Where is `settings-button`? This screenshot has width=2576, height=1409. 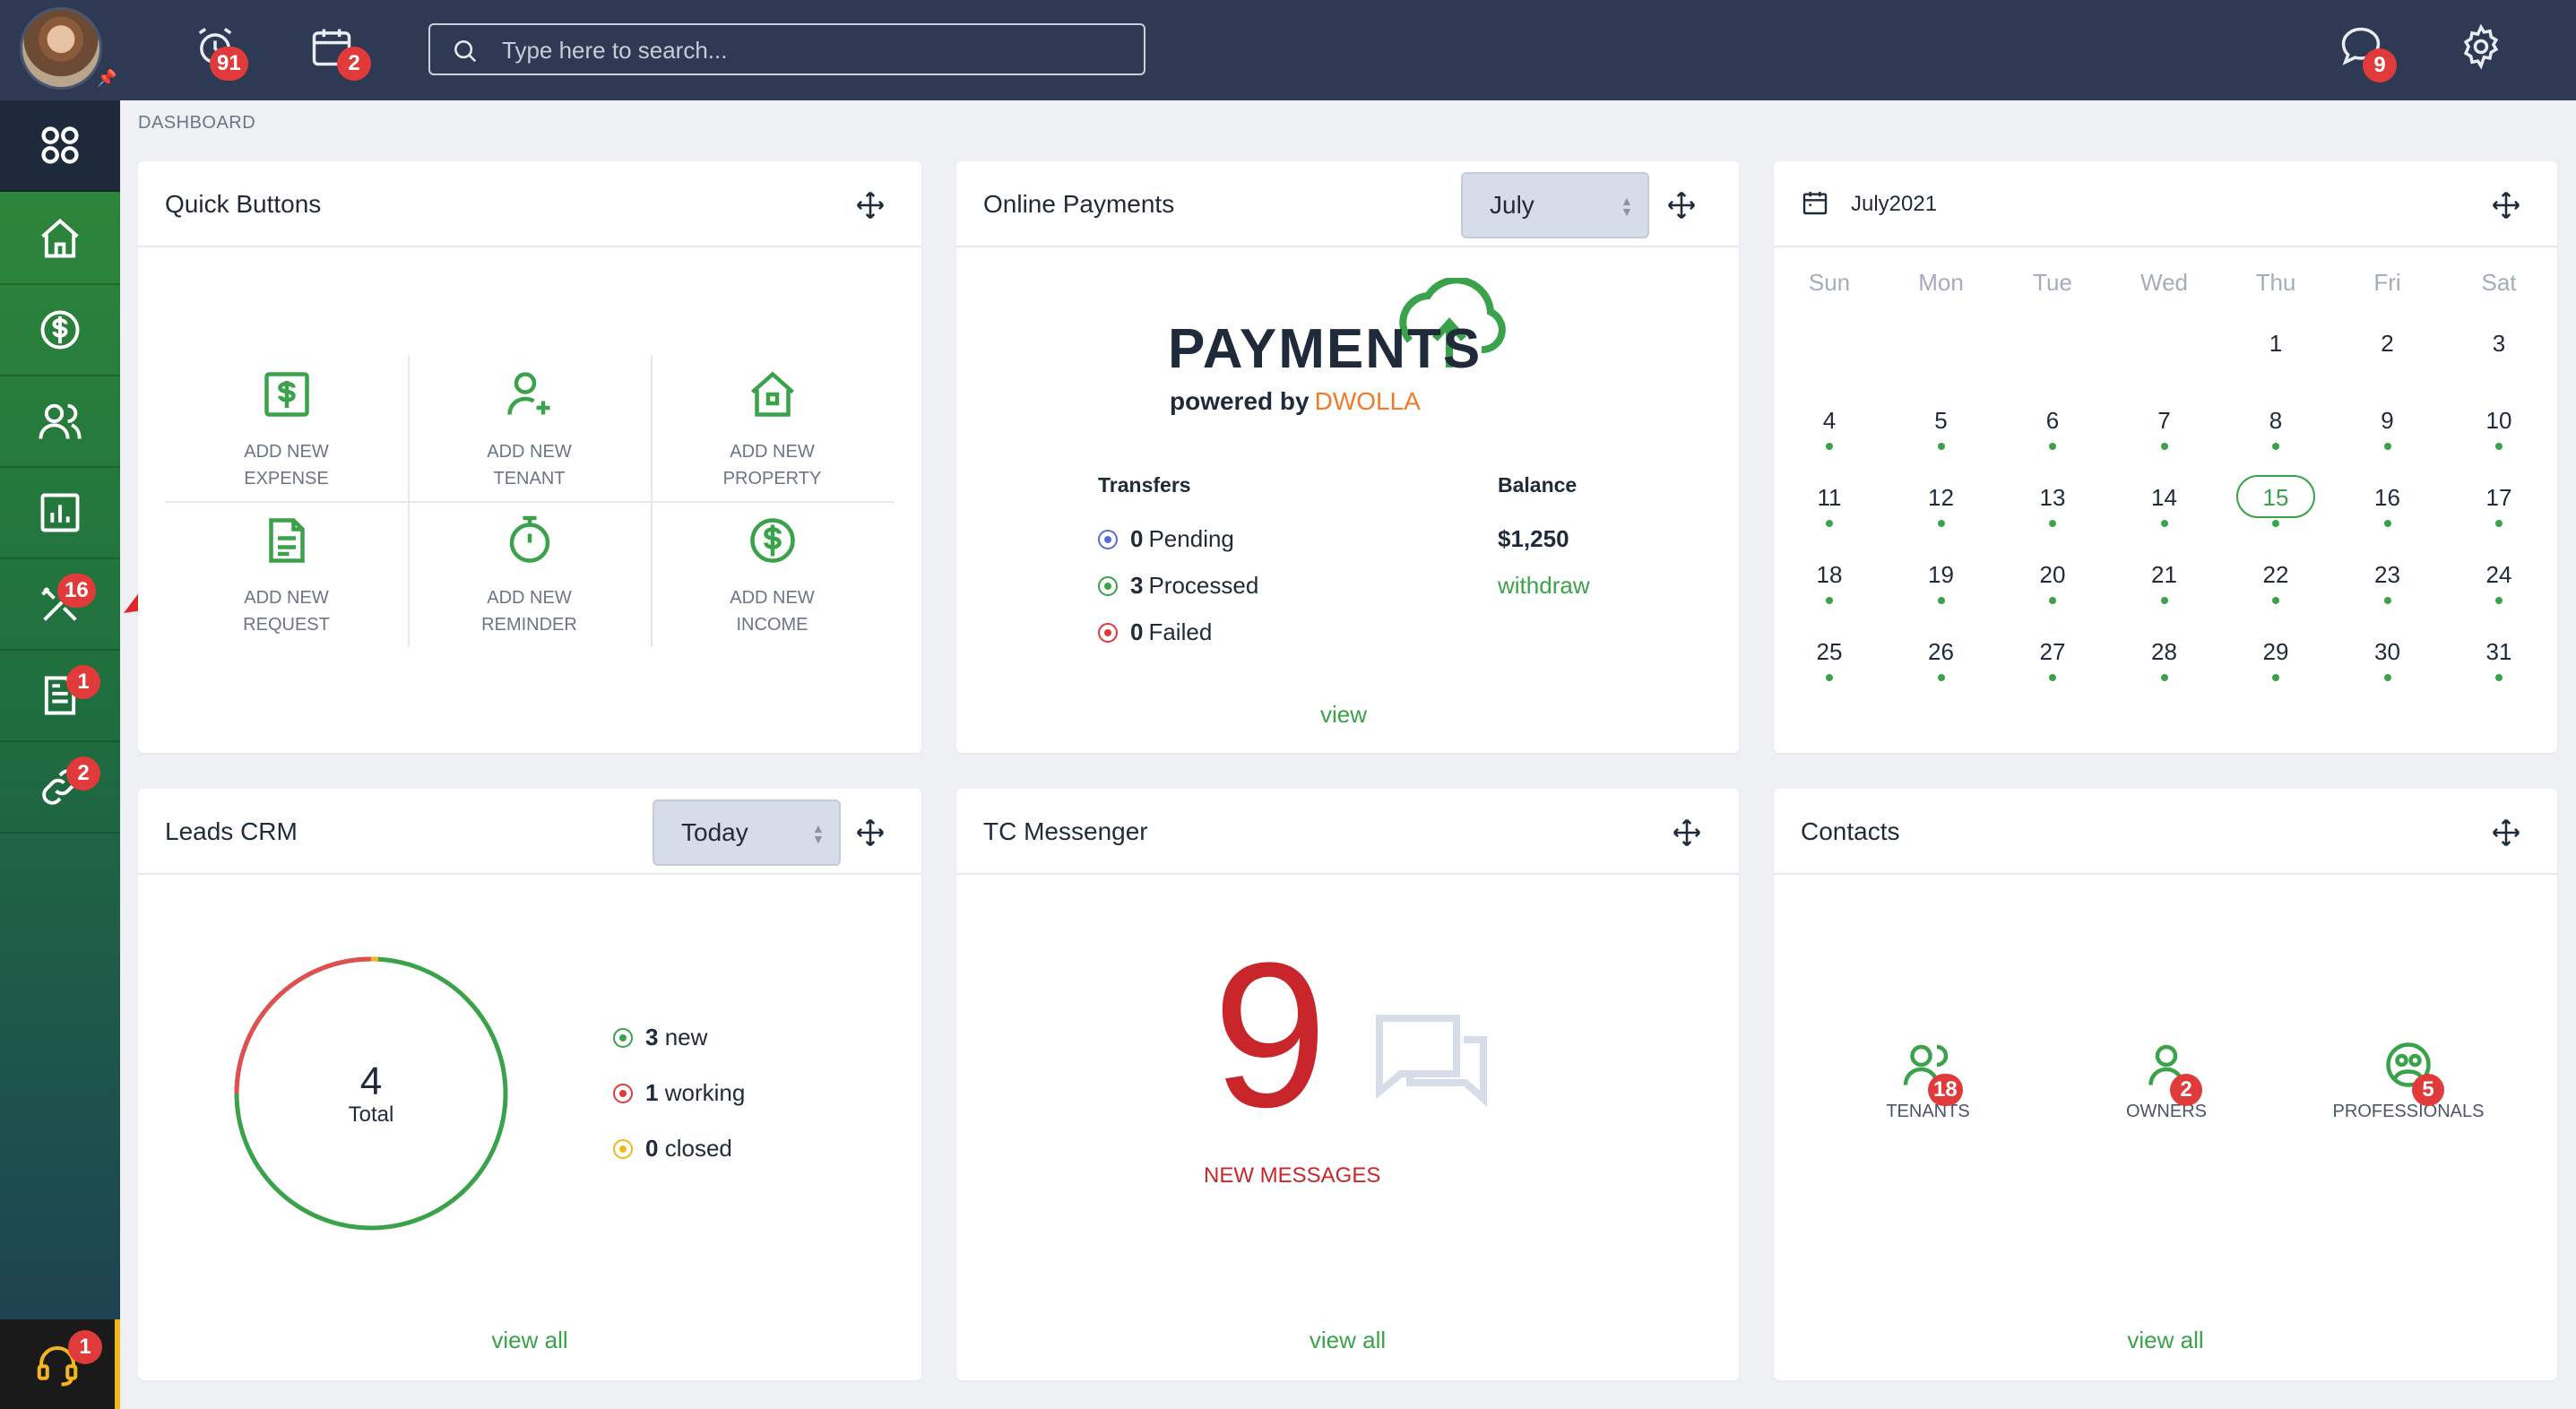 settings-button is located at coordinates (2484, 50).